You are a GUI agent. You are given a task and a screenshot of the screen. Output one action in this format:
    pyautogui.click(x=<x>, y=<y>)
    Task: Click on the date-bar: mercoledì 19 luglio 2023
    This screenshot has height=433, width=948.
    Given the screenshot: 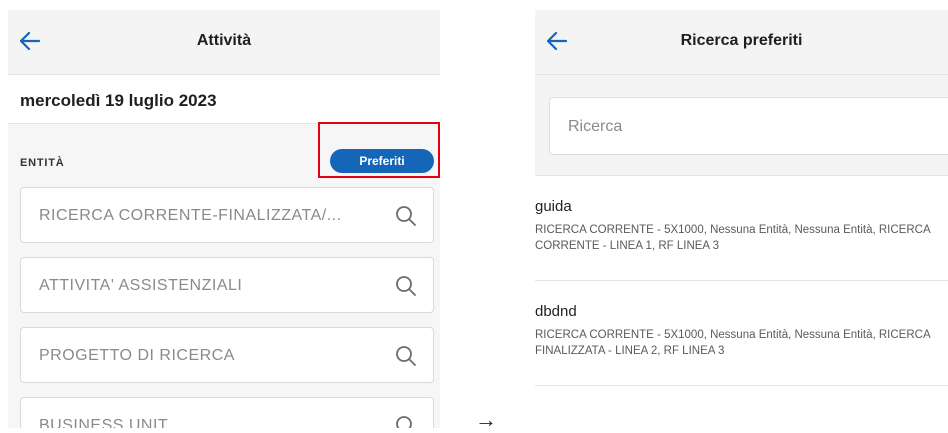 What is the action you would take?
    pyautogui.click(x=224, y=99)
    